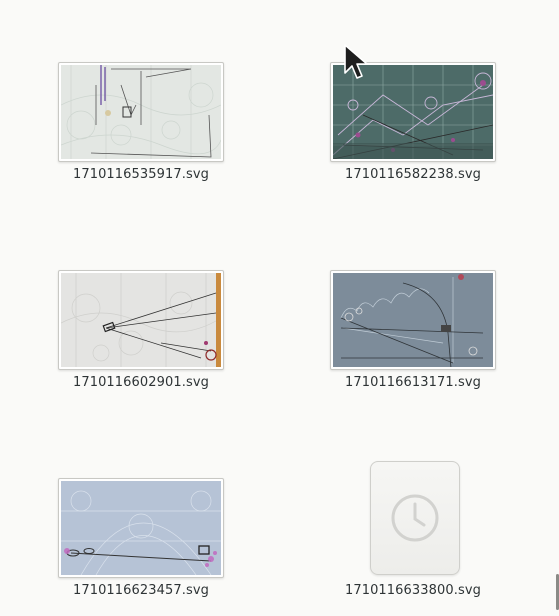 The image size is (559, 616). I want to click on file-item-1: 1710116535917.svg, so click(120, 106).